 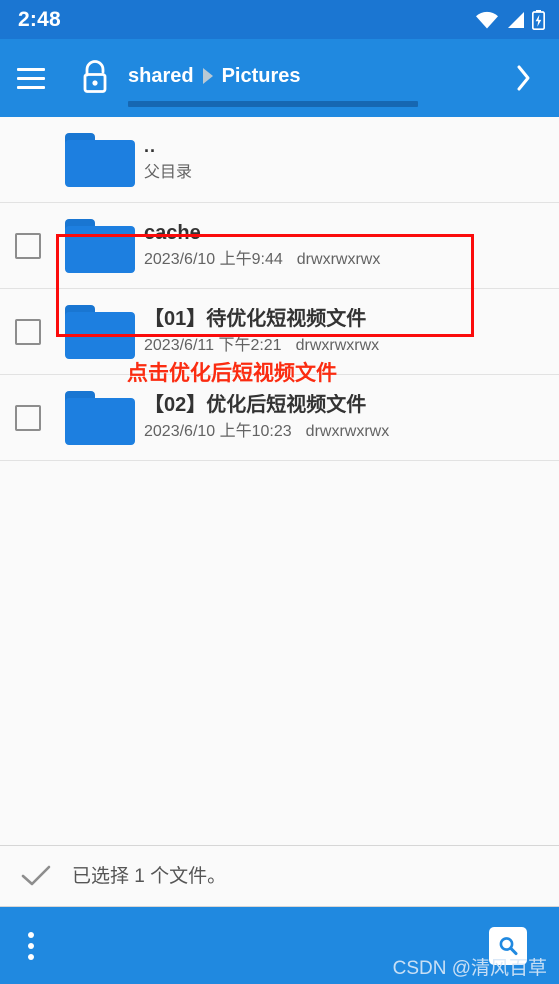 I want to click on file-name: .., so click(x=150, y=147).